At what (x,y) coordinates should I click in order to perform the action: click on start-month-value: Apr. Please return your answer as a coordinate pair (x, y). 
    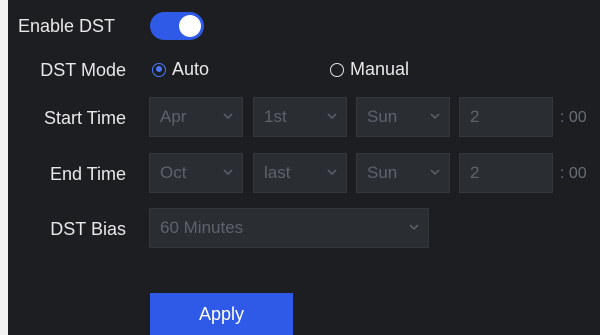
    Looking at the image, I should click on (173, 116).